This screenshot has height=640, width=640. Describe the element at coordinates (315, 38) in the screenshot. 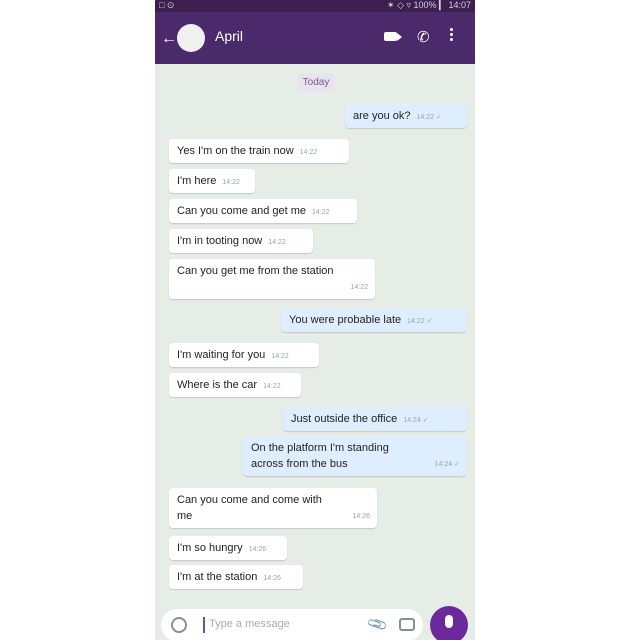

I see `chat-header: ← April ✆` at that location.